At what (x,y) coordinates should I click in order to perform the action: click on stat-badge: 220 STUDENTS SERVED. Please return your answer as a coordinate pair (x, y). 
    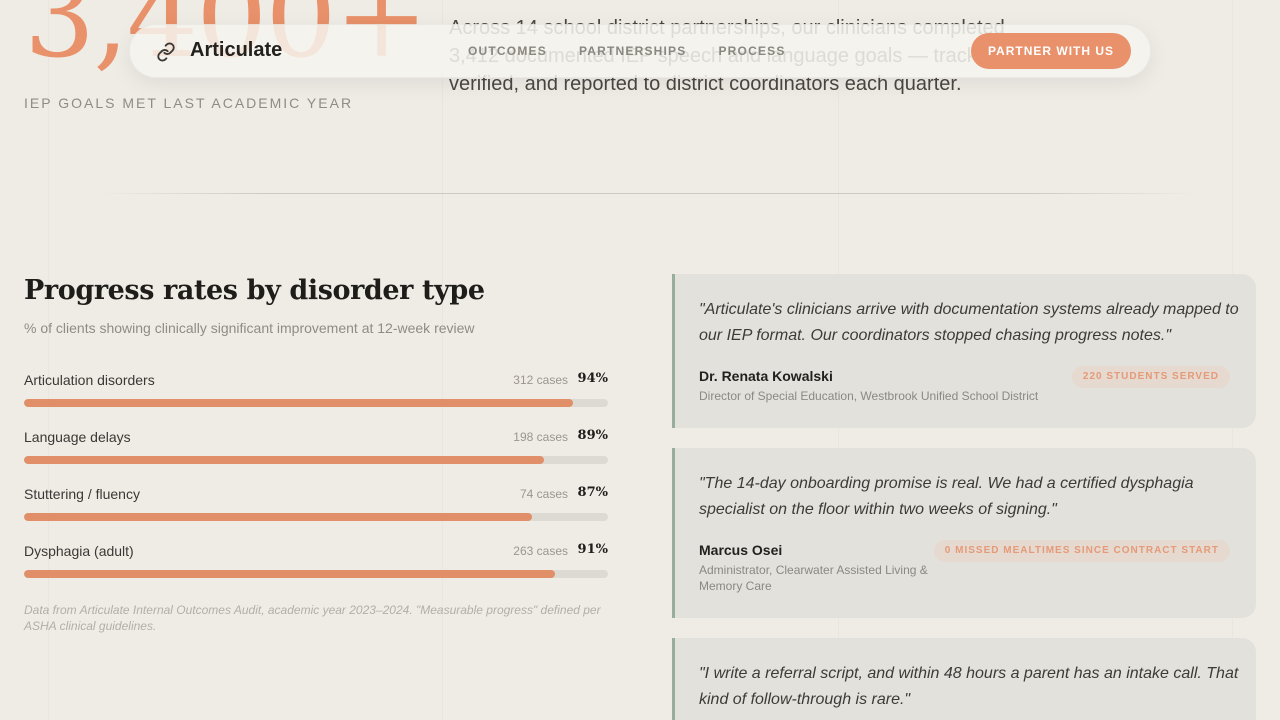
    Looking at the image, I should click on (1150, 377).